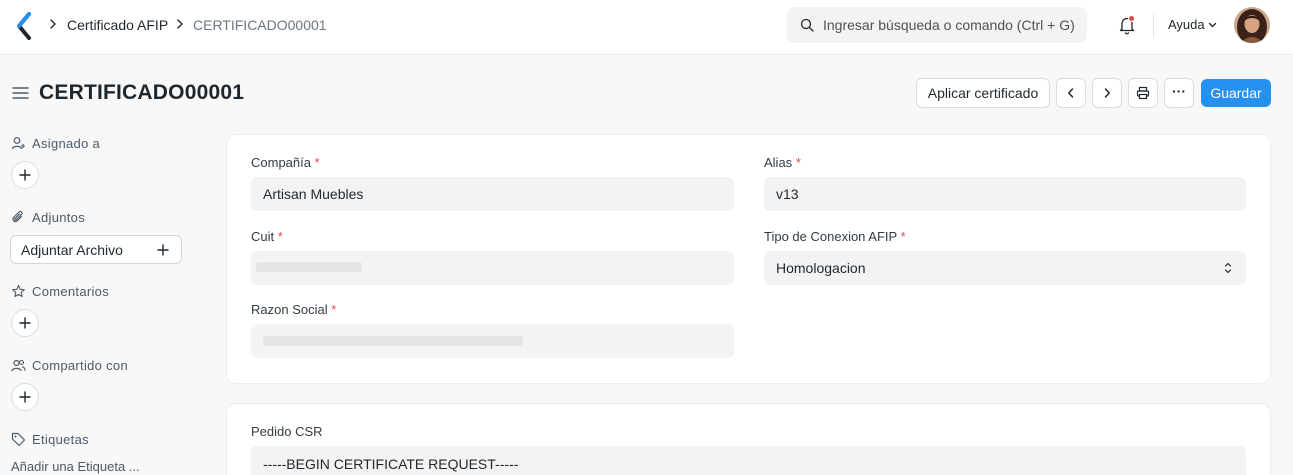 This screenshot has height=475, width=1293. What do you see at coordinates (1005, 194) in the screenshot?
I see `alias-field: v13` at bounding box center [1005, 194].